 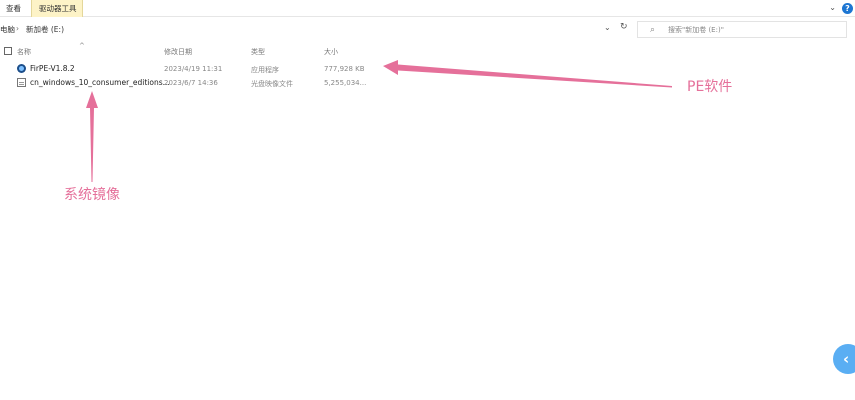 I want to click on chevron-left-icon: ‹, so click(x=846, y=359).